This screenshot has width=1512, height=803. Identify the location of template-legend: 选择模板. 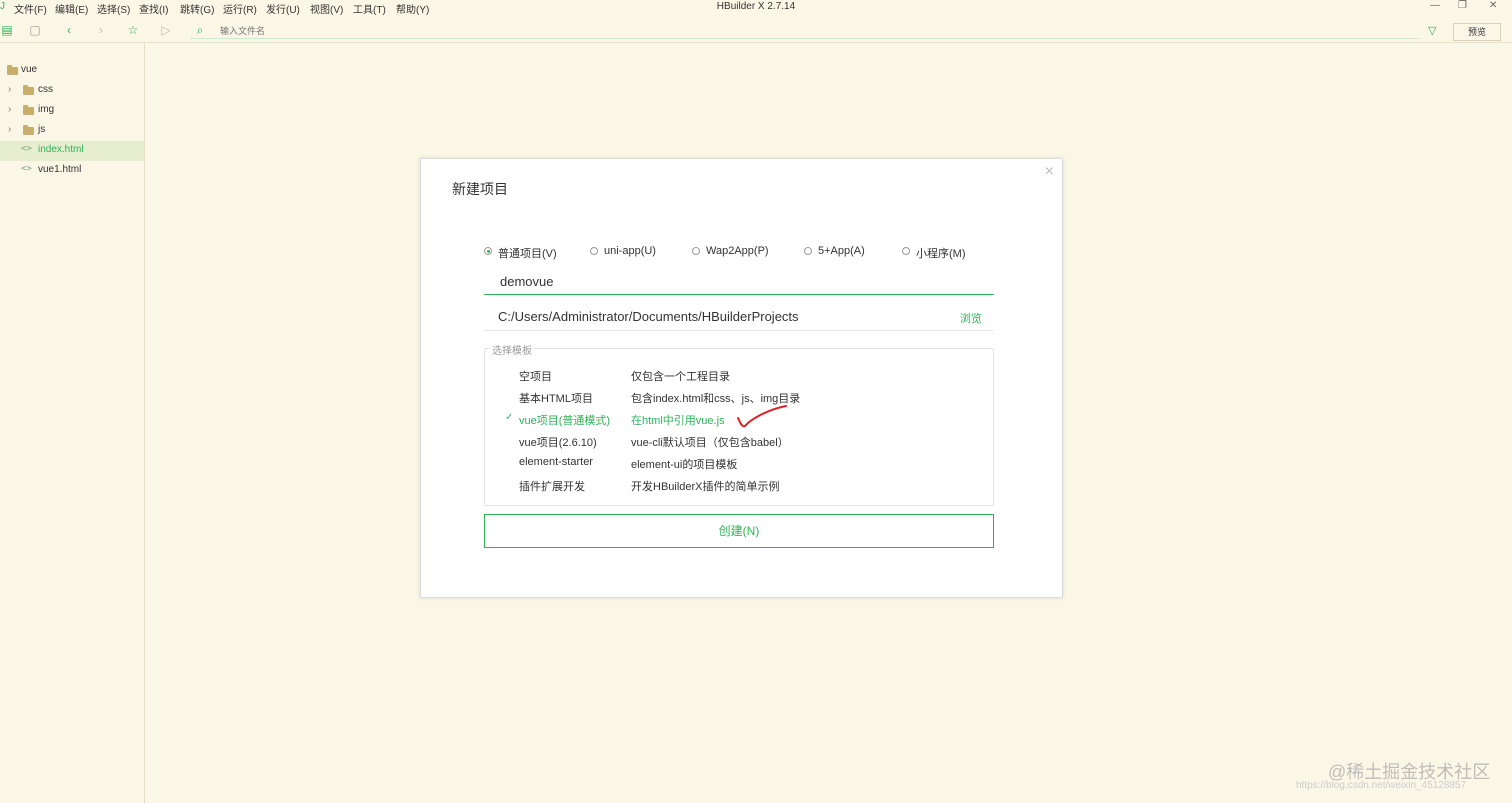
(512, 349).